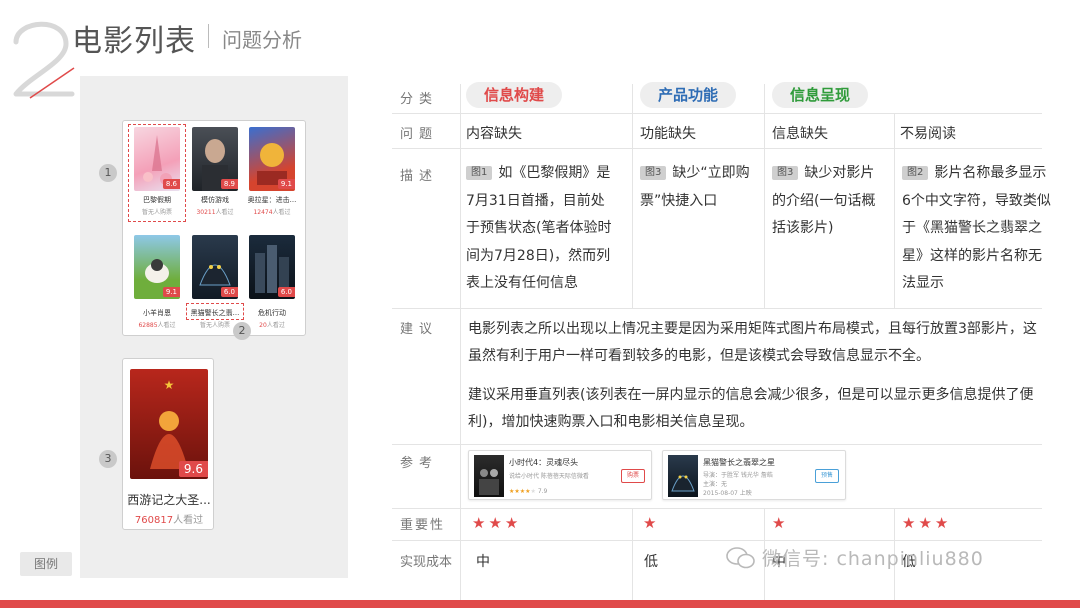 This screenshot has height=608, width=1080. What do you see at coordinates (423, 525) in the screenshot?
I see `row-label-importance: 重要性` at bounding box center [423, 525].